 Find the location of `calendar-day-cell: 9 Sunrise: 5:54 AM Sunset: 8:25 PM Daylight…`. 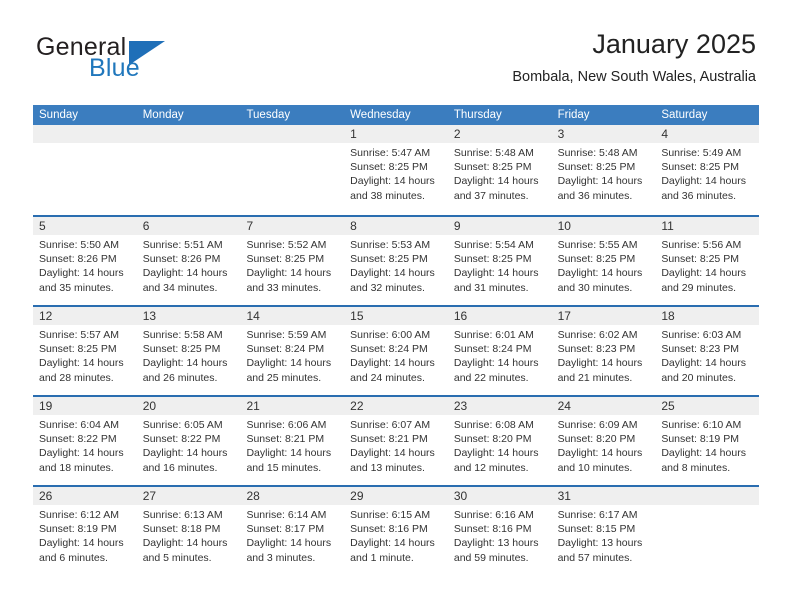

calendar-day-cell: 9 Sunrise: 5:54 AM Sunset: 8:25 PM Daylight… is located at coordinates (499, 261).